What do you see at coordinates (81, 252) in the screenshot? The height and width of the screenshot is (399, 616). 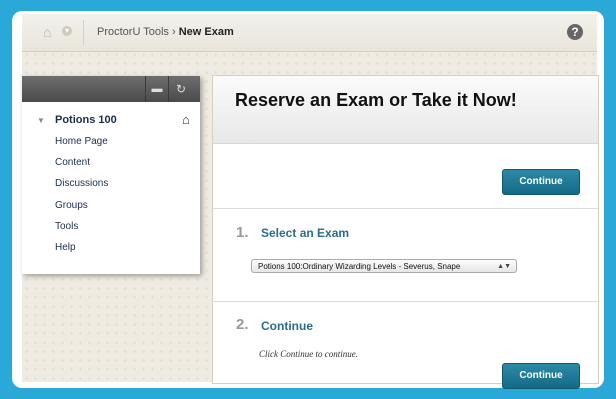 I see `course-menu-item-help: Help` at bounding box center [81, 252].